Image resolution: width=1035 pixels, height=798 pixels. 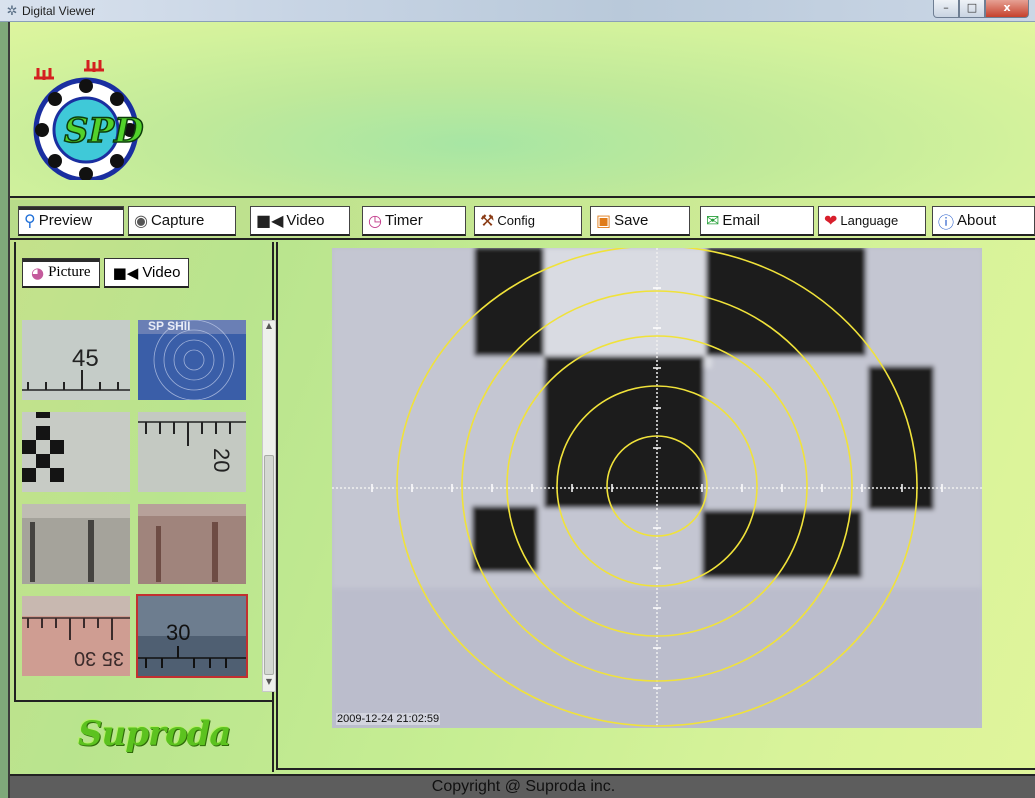 What do you see at coordinates (154, 734) in the screenshot?
I see `brand-logo: Suproda` at bounding box center [154, 734].